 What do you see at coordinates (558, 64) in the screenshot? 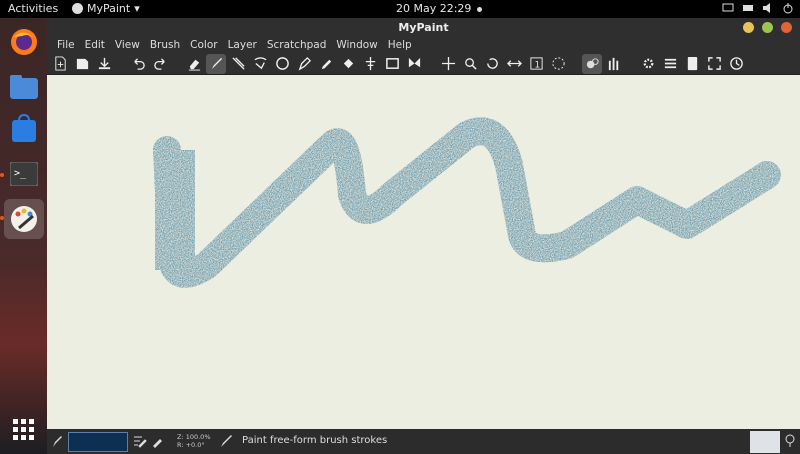
I see `fit-icon` at bounding box center [558, 64].